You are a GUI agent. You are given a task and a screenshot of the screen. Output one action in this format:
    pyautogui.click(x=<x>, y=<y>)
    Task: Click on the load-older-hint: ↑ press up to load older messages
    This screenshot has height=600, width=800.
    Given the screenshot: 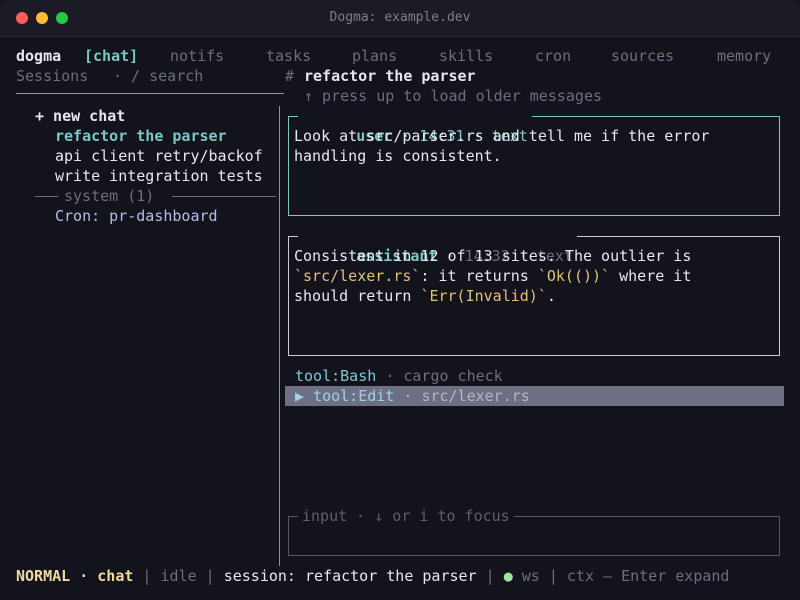 What is the action you would take?
    pyautogui.click(x=453, y=96)
    